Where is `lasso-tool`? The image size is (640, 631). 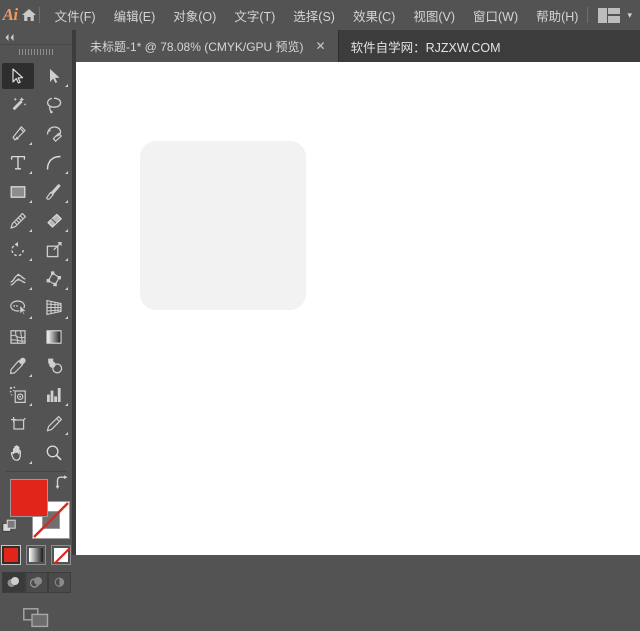 lasso-tool is located at coordinates (54, 104).